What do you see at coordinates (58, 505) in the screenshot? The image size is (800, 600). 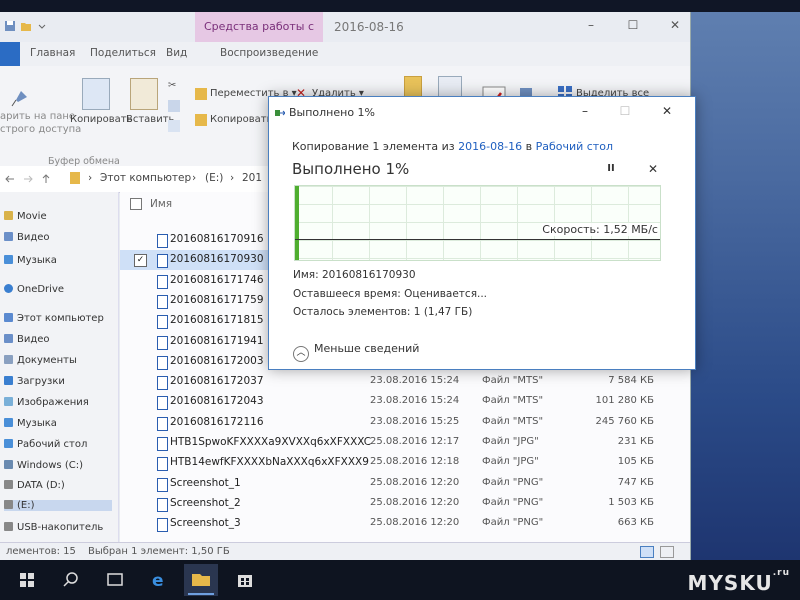 I see `nav-item-drive-e: (E:)` at bounding box center [58, 505].